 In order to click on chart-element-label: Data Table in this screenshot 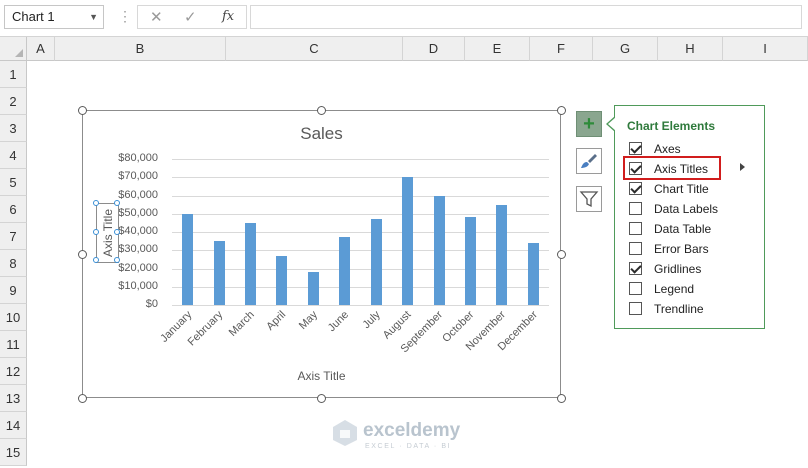, I will do `click(683, 229)`.